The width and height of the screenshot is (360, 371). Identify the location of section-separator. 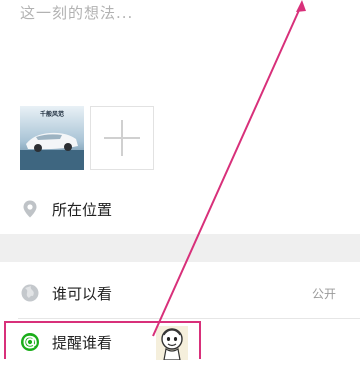
(180, 248).